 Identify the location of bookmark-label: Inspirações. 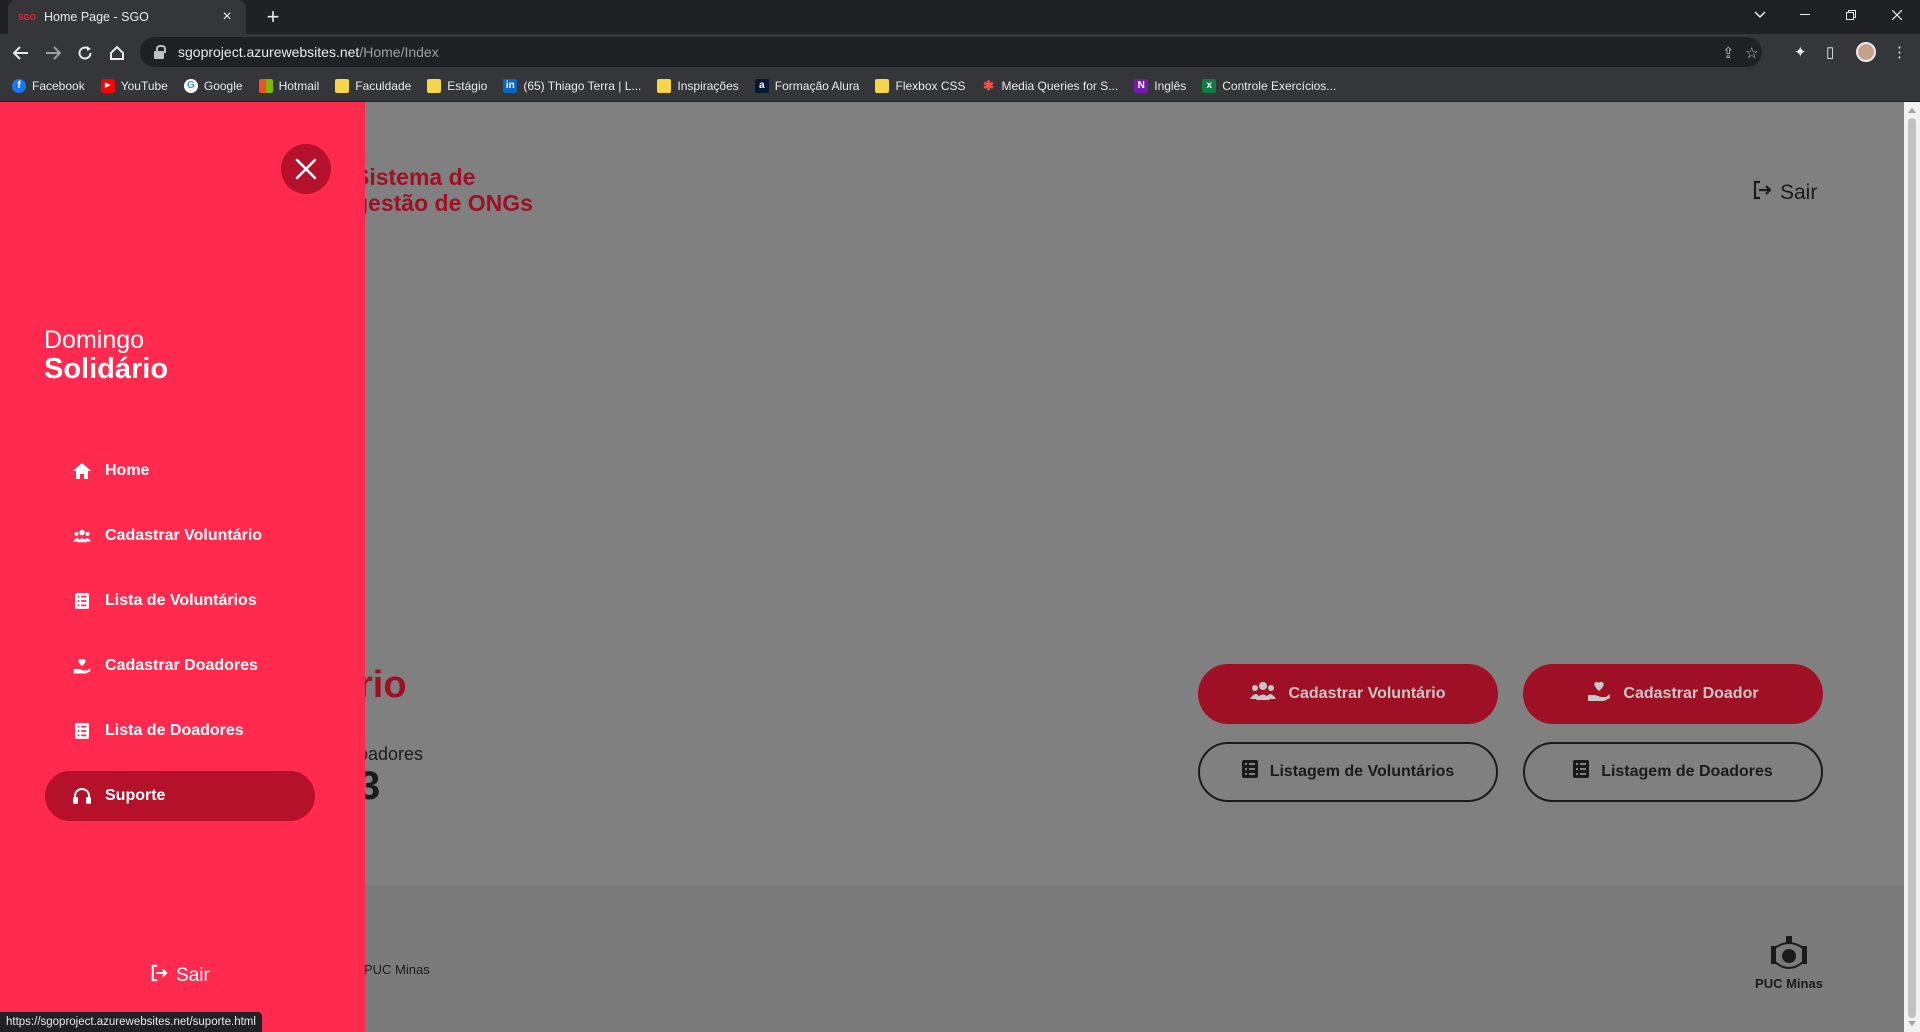
(708, 85).